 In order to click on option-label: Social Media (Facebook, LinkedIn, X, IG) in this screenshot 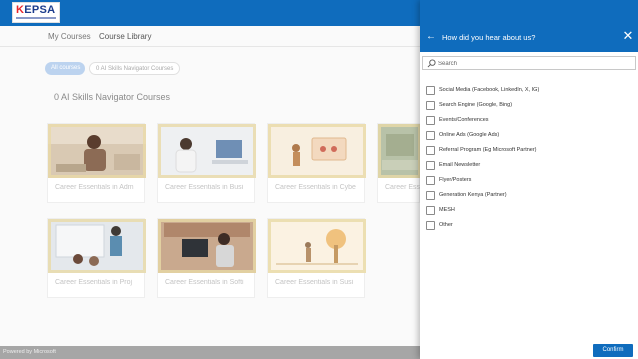, I will do `click(489, 90)`.